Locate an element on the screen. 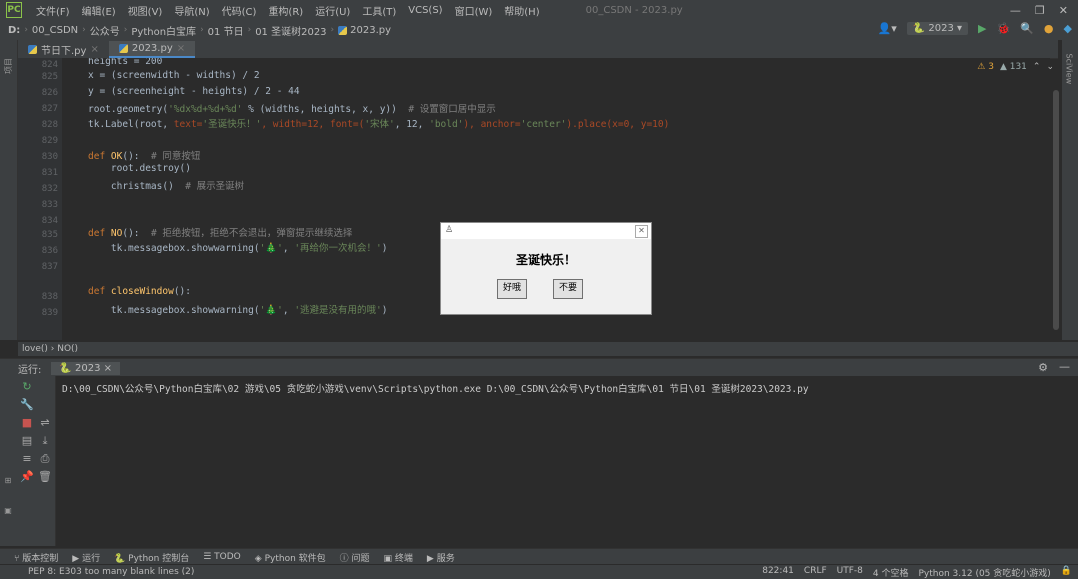 Image resolution: width=1078 pixels, height=579 pixels. code-line: def NO(): # 拒绝按钮，拒绝不会退出，弹窗提示继续选择 is located at coordinates (220, 233).